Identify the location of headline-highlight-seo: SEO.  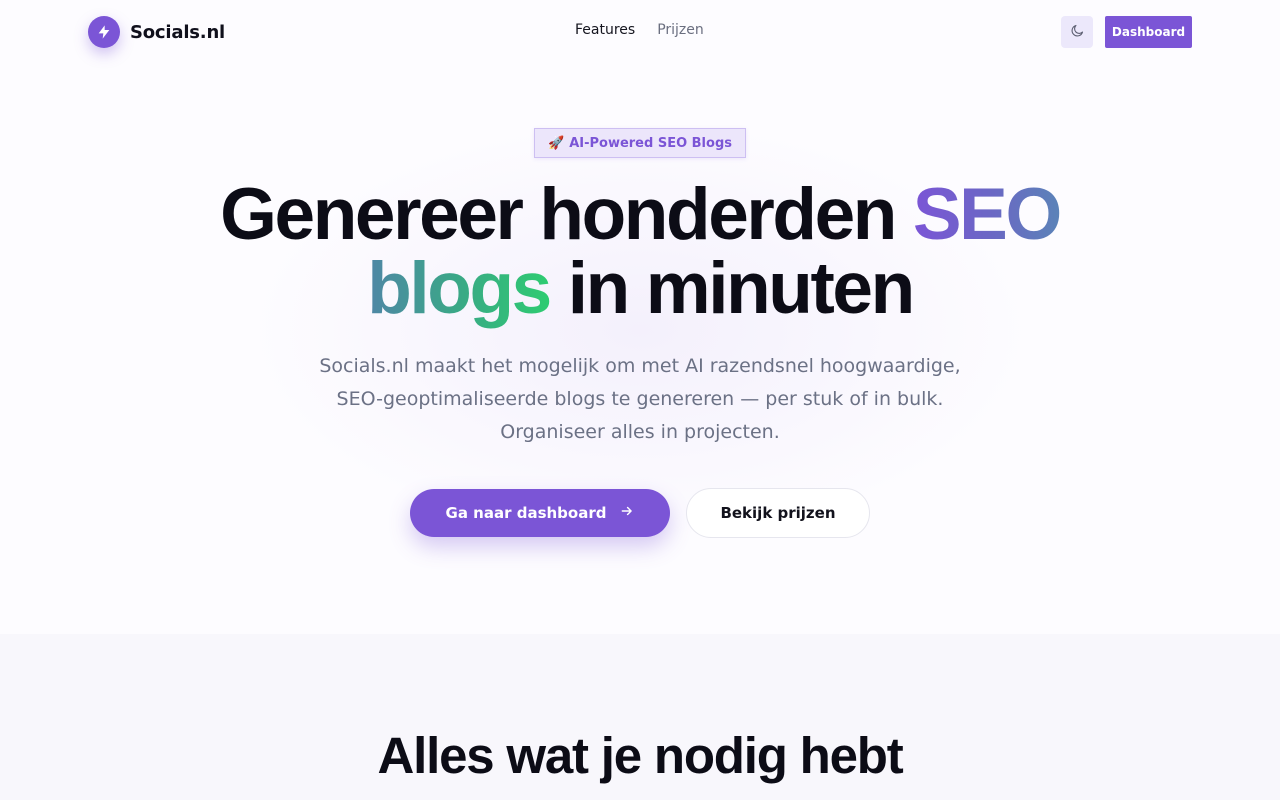
(987, 214).